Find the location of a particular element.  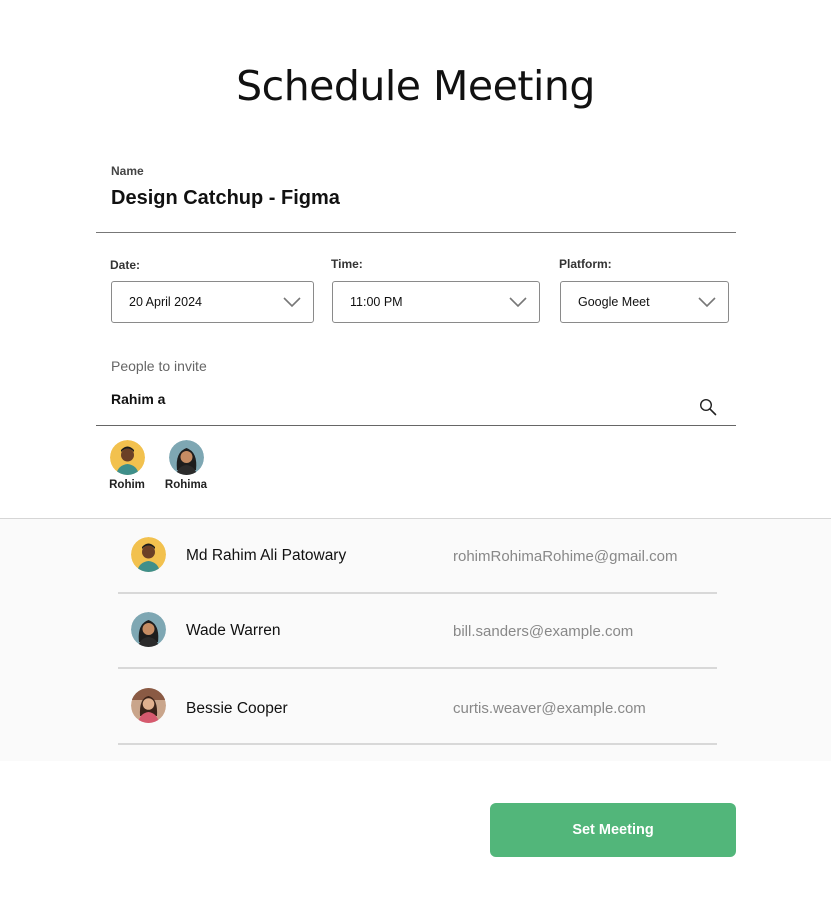

people-underline is located at coordinates (416, 425).